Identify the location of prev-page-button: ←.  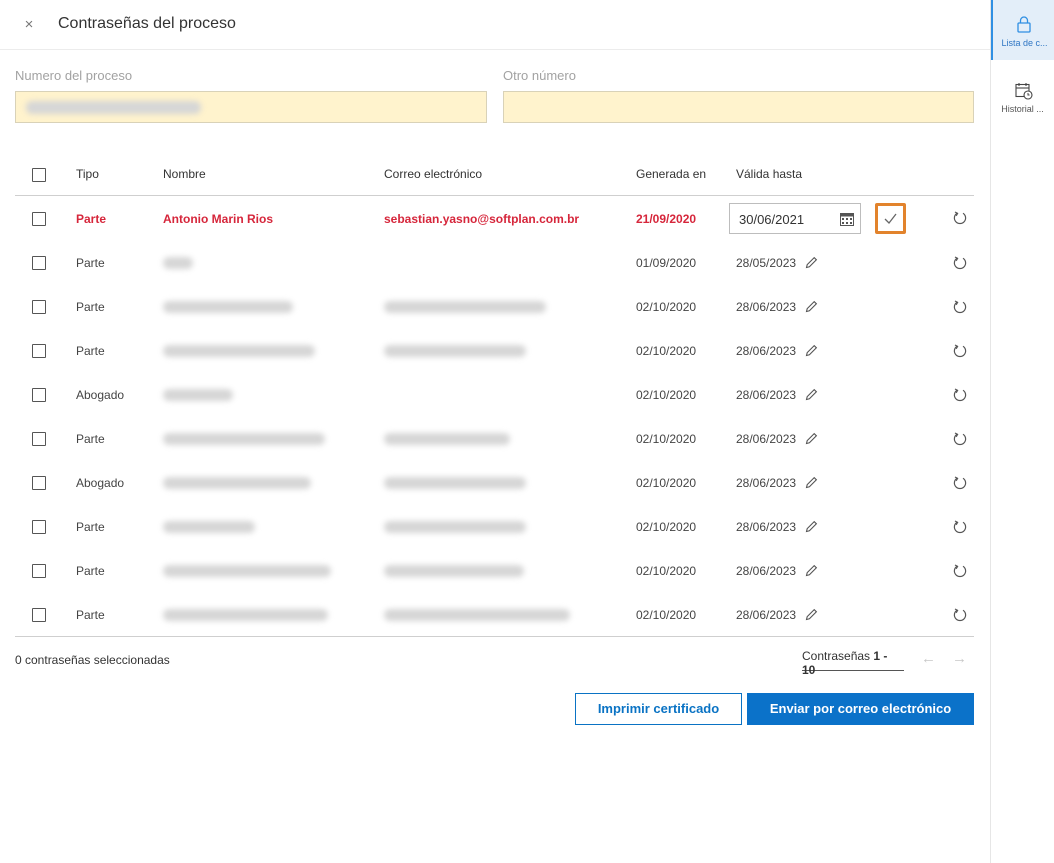
(928, 658).